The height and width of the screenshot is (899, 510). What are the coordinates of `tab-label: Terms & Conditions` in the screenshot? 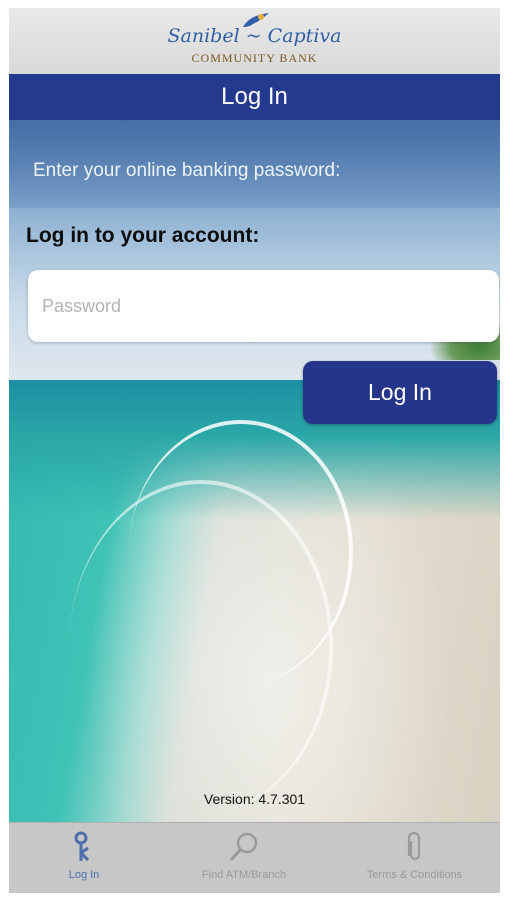 It's located at (414, 875).